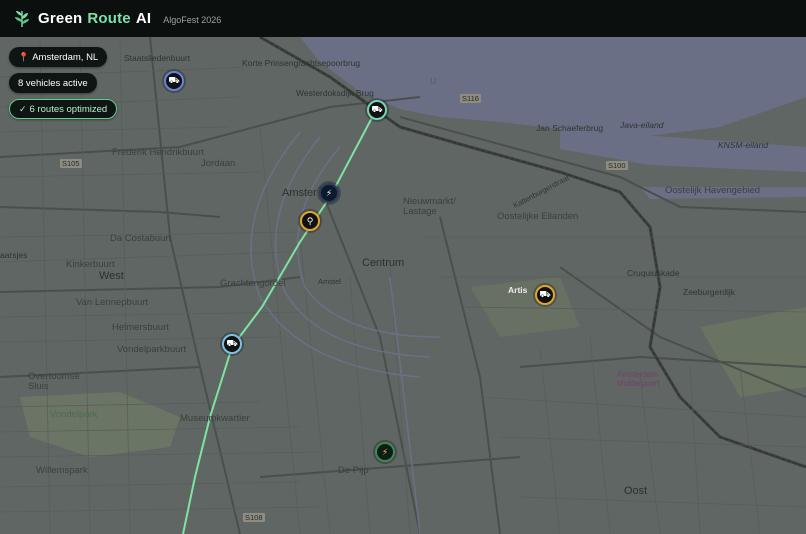  What do you see at coordinates (709, 292) in the screenshot?
I see `label-zeeburgerdijk: Zeeburgerdijk` at bounding box center [709, 292].